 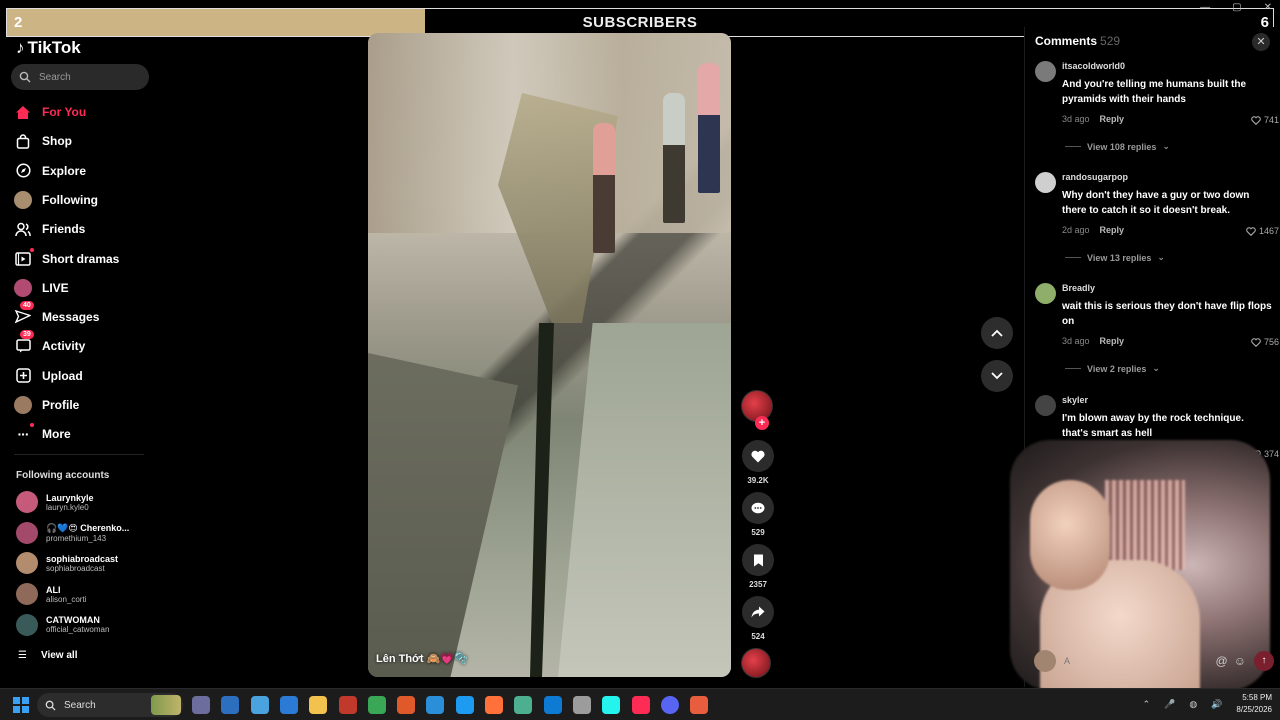 What do you see at coordinates (66, 257) in the screenshot?
I see `sidebar-item-short-dramas: Short dramas` at bounding box center [66, 257].